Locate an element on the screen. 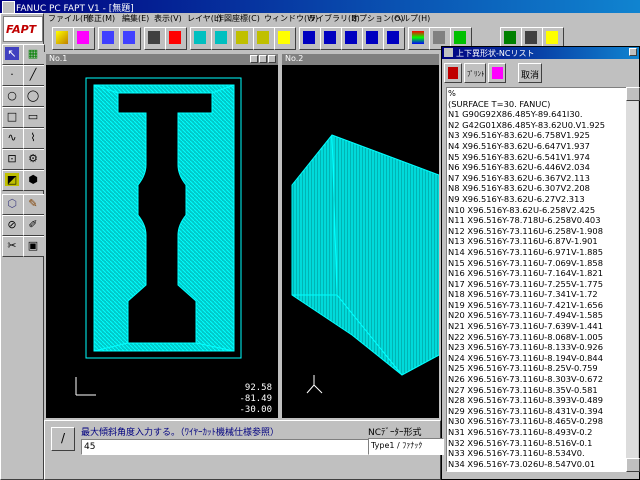 The height and width of the screenshot is (480, 640). nc-print-label-button: ﾌﾟﾘﾝﾄ is located at coordinates (475, 73).